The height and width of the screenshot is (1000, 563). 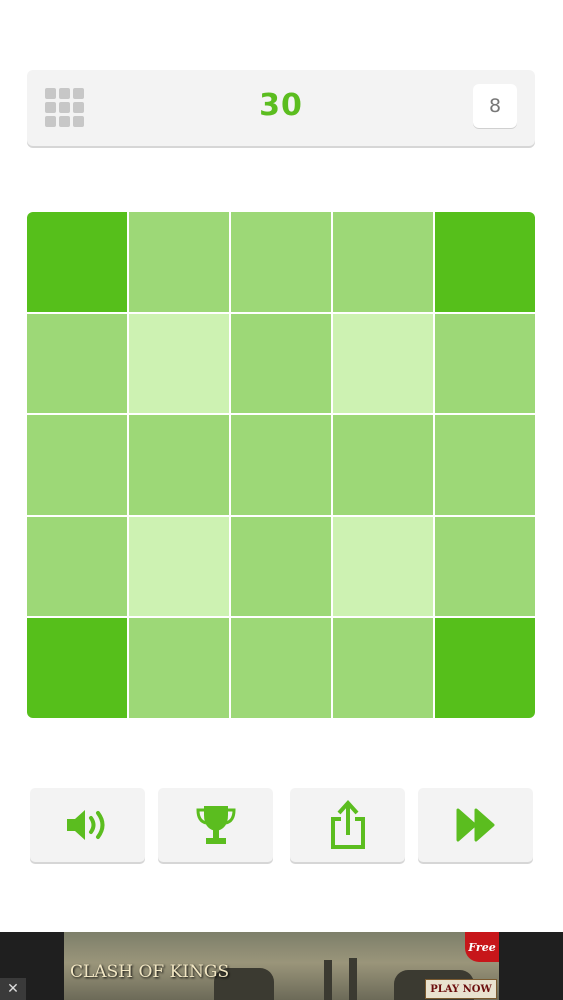 I want to click on speaker-icon, so click(x=85, y=825).